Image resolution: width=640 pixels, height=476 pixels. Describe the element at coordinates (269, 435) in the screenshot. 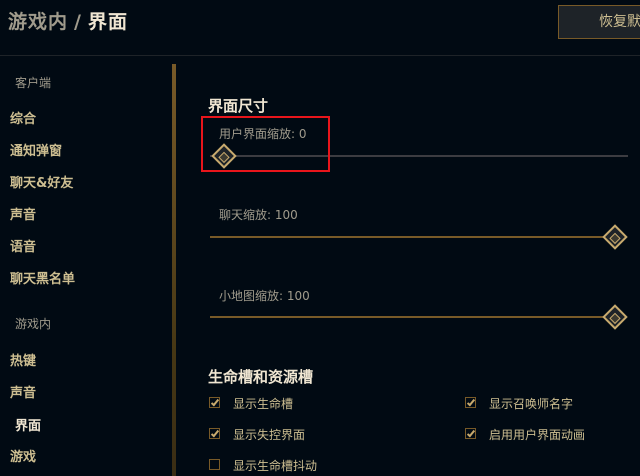

I see `checkbox-label: 显示失控界面` at that location.